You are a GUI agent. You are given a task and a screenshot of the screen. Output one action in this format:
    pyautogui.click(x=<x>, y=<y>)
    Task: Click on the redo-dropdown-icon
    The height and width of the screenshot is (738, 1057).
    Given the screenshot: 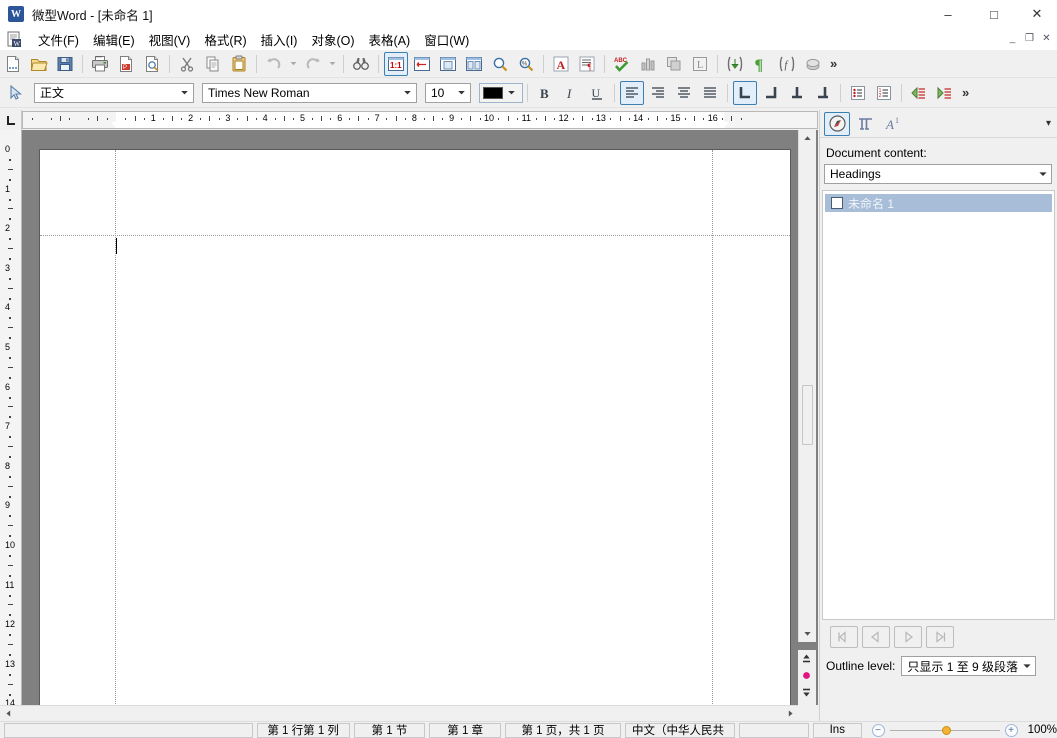 What is the action you would take?
    pyautogui.click(x=332, y=64)
    